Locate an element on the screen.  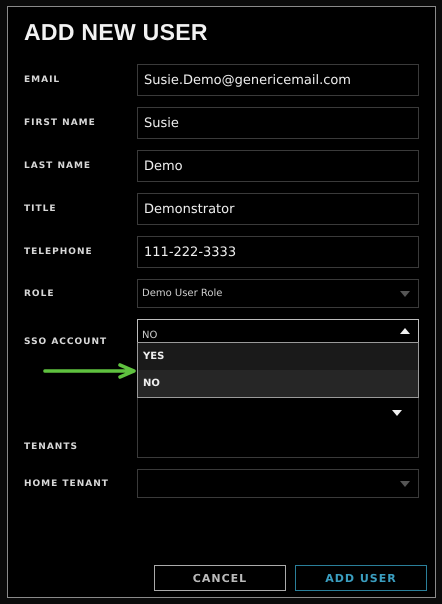
arrow-icon is located at coordinates (90, 371).